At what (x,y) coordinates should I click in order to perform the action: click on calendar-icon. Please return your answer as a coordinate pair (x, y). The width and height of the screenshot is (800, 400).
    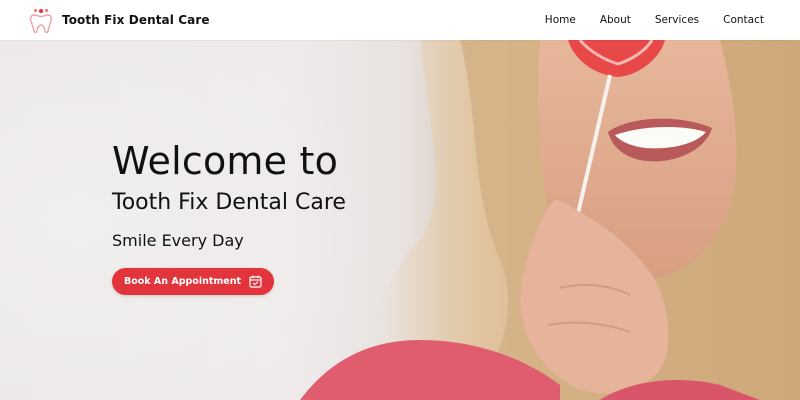
    Looking at the image, I should click on (255, 281).